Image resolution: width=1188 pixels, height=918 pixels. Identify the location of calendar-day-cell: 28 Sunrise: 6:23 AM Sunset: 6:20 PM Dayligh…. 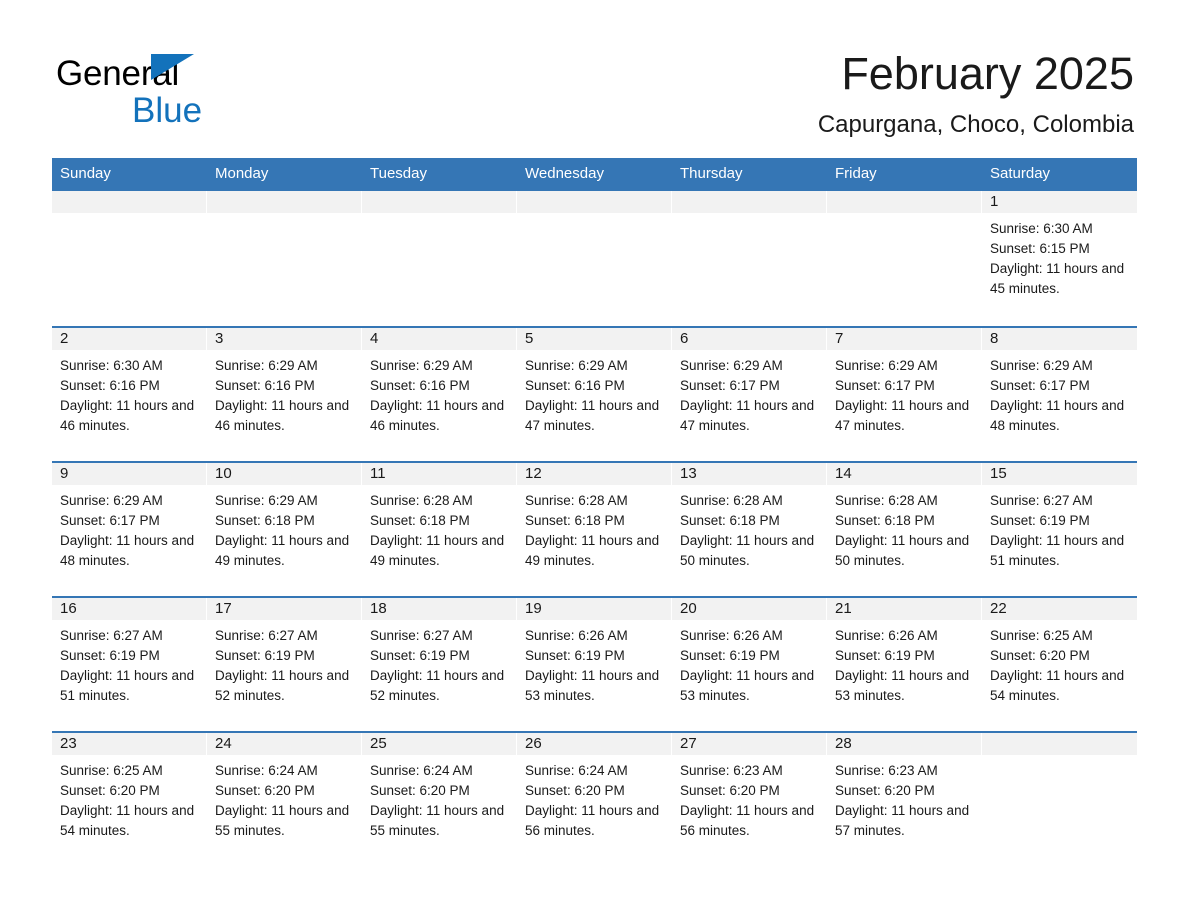
(904, 799).